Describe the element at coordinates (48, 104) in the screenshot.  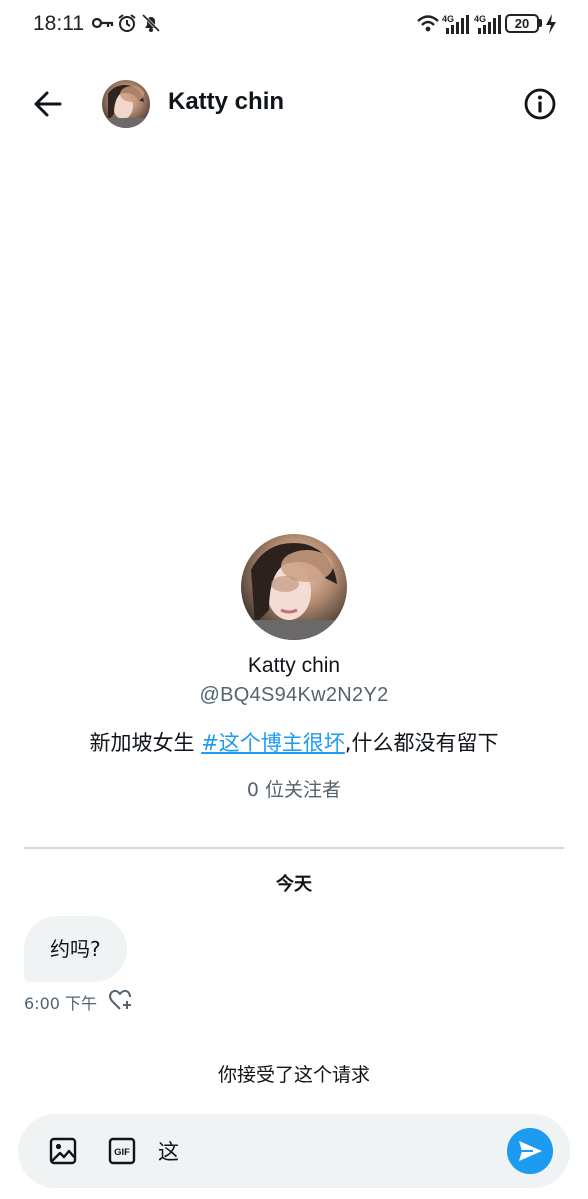
I see `back-arrow-icon` at that location.